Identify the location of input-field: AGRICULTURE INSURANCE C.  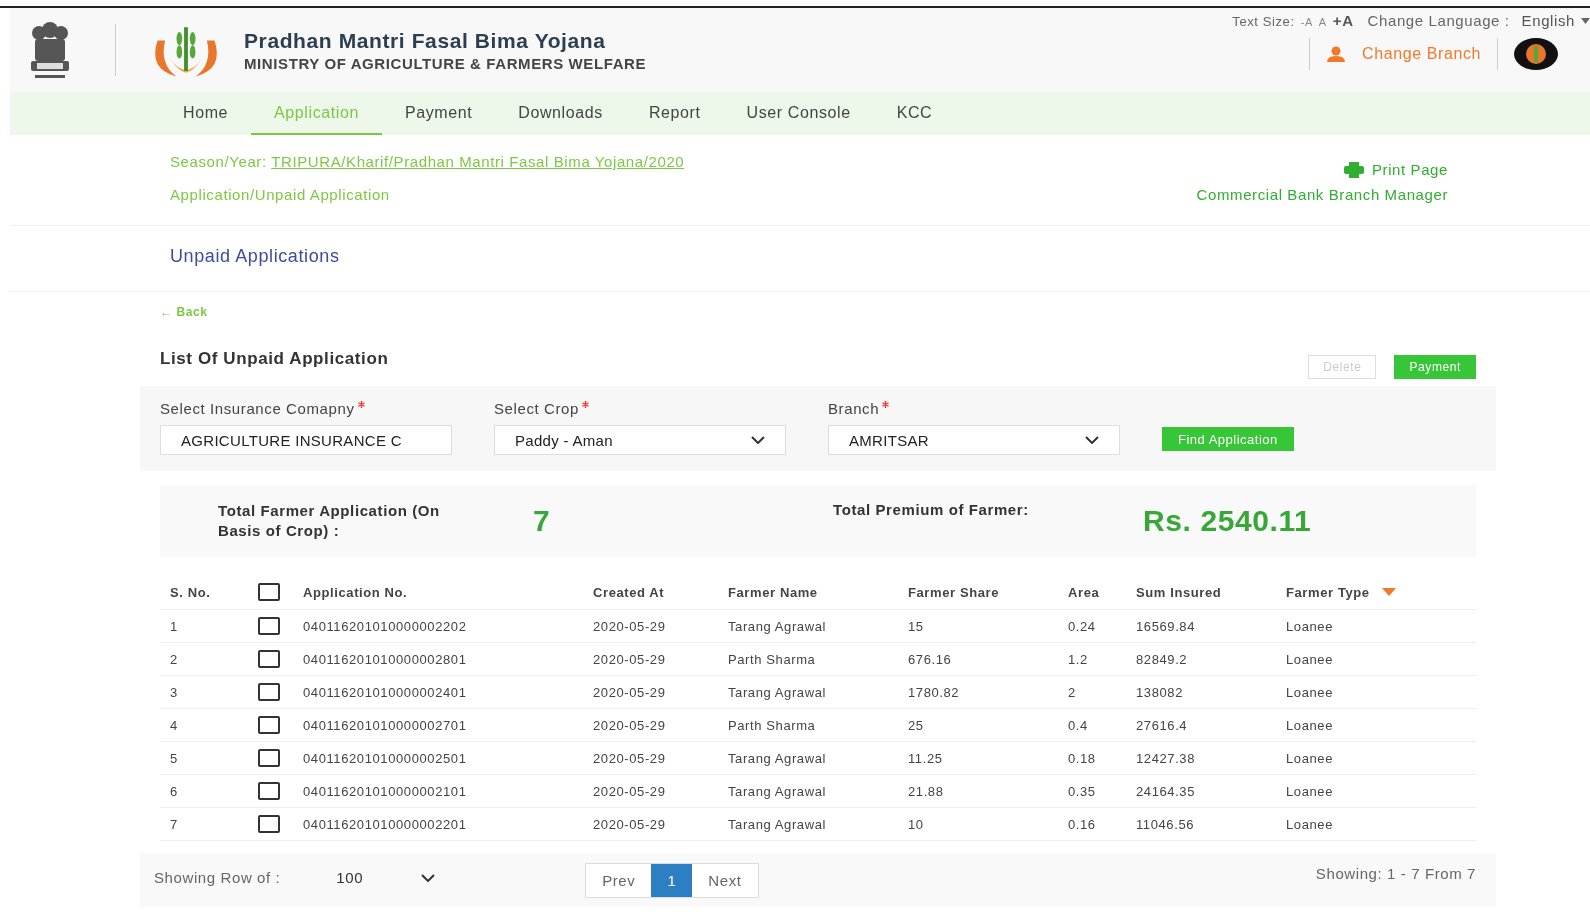
(306, 440).